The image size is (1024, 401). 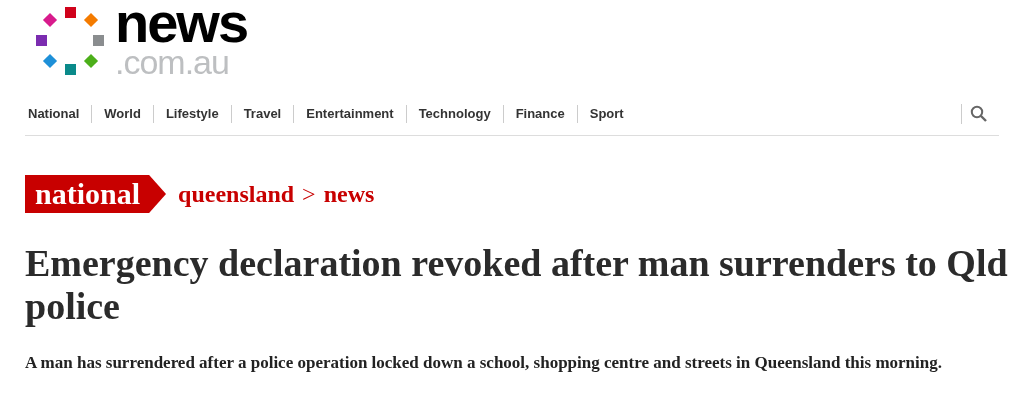 What do you see at coordinates (454, 113) in the screenshot?
I see `nav-link: Technology` at bounding box center [454, 113].